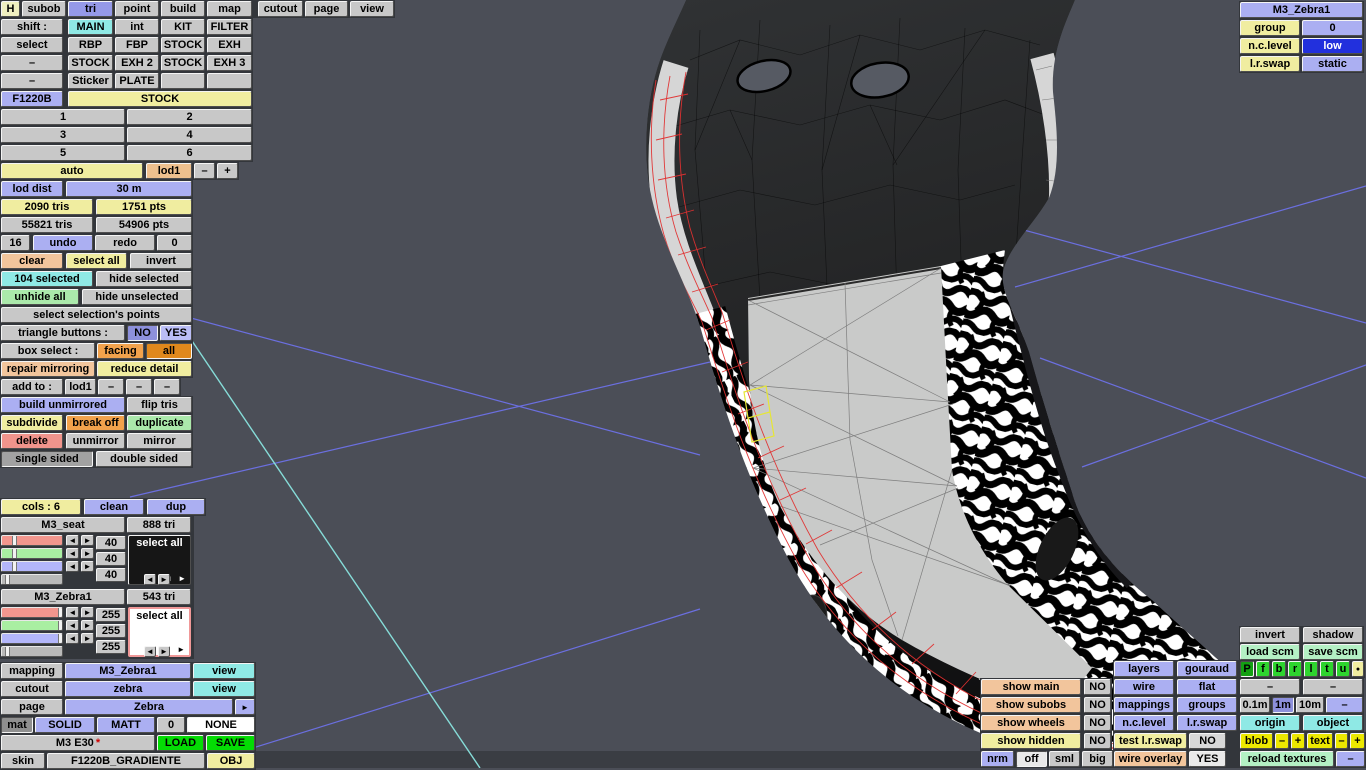  Describe the element at coordinates (224, 671) in the screenshot. I see `mapping-view-button: view` at that location.